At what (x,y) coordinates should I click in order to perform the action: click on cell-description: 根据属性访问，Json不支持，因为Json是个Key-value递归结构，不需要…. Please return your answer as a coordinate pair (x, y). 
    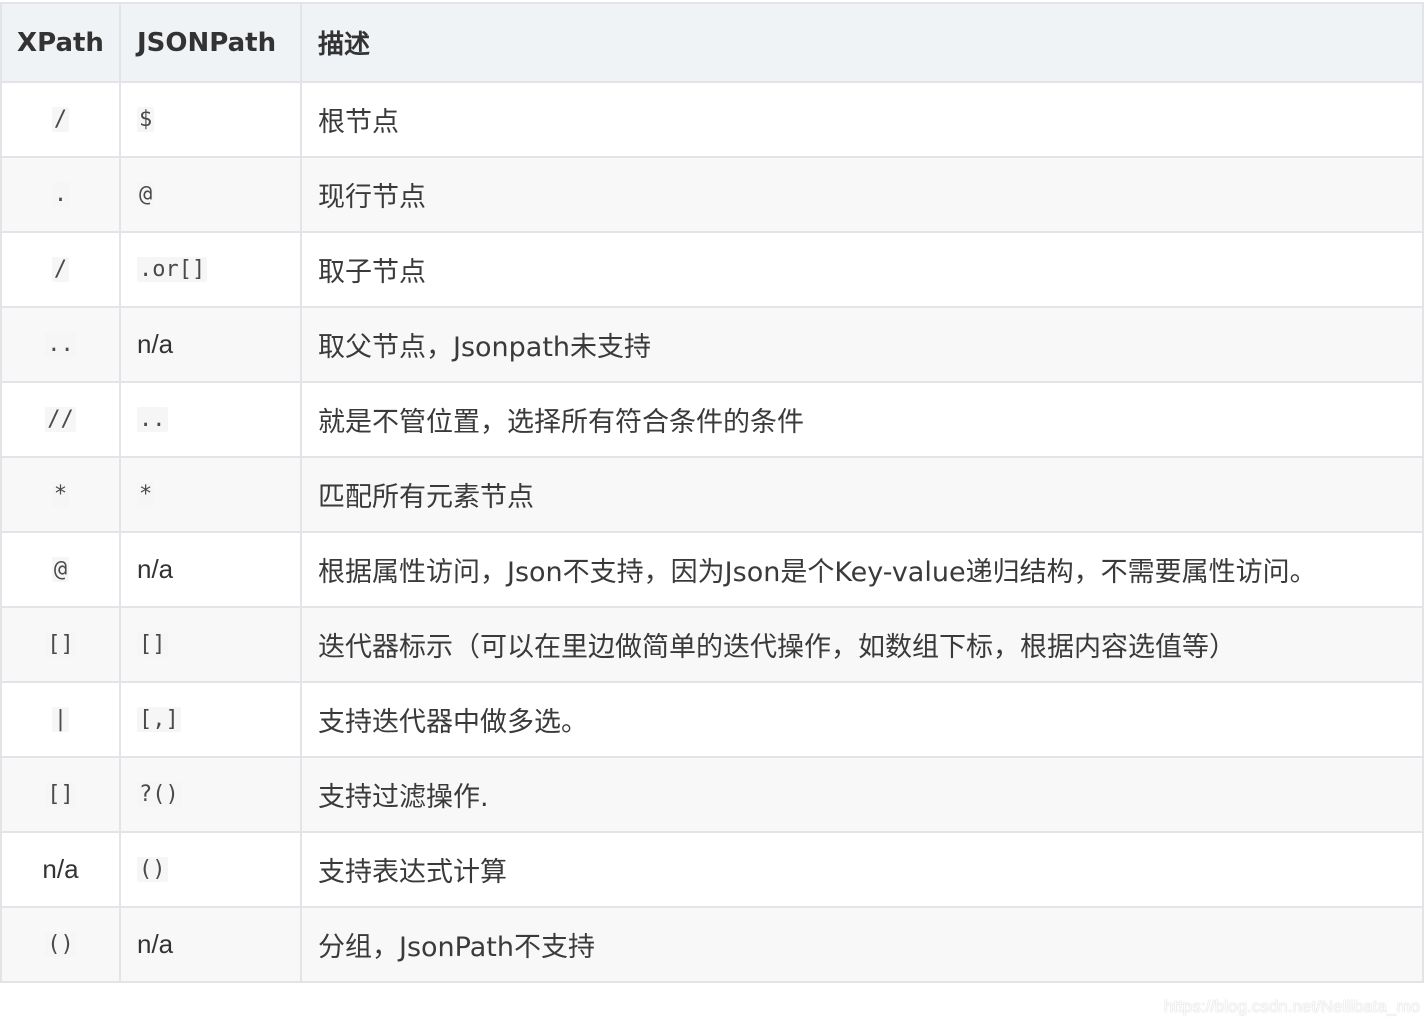
    Looking at the image, I should click on (862, 569).